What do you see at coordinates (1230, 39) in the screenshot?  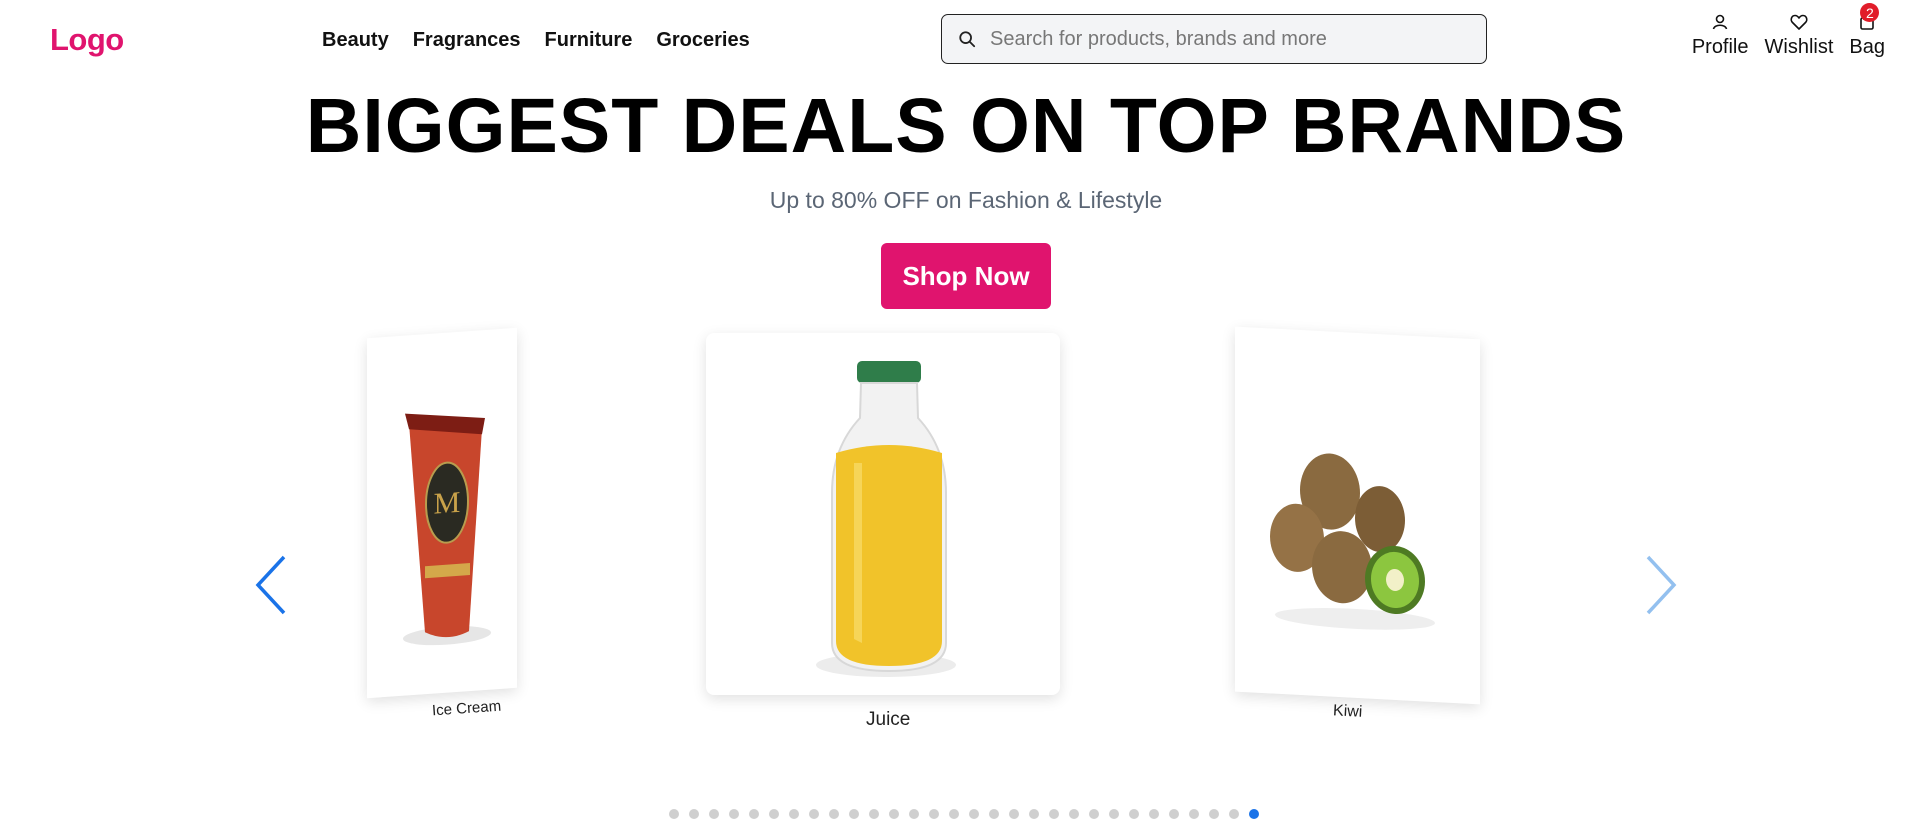 I see `search-input` at bounding box center [1230, 39].